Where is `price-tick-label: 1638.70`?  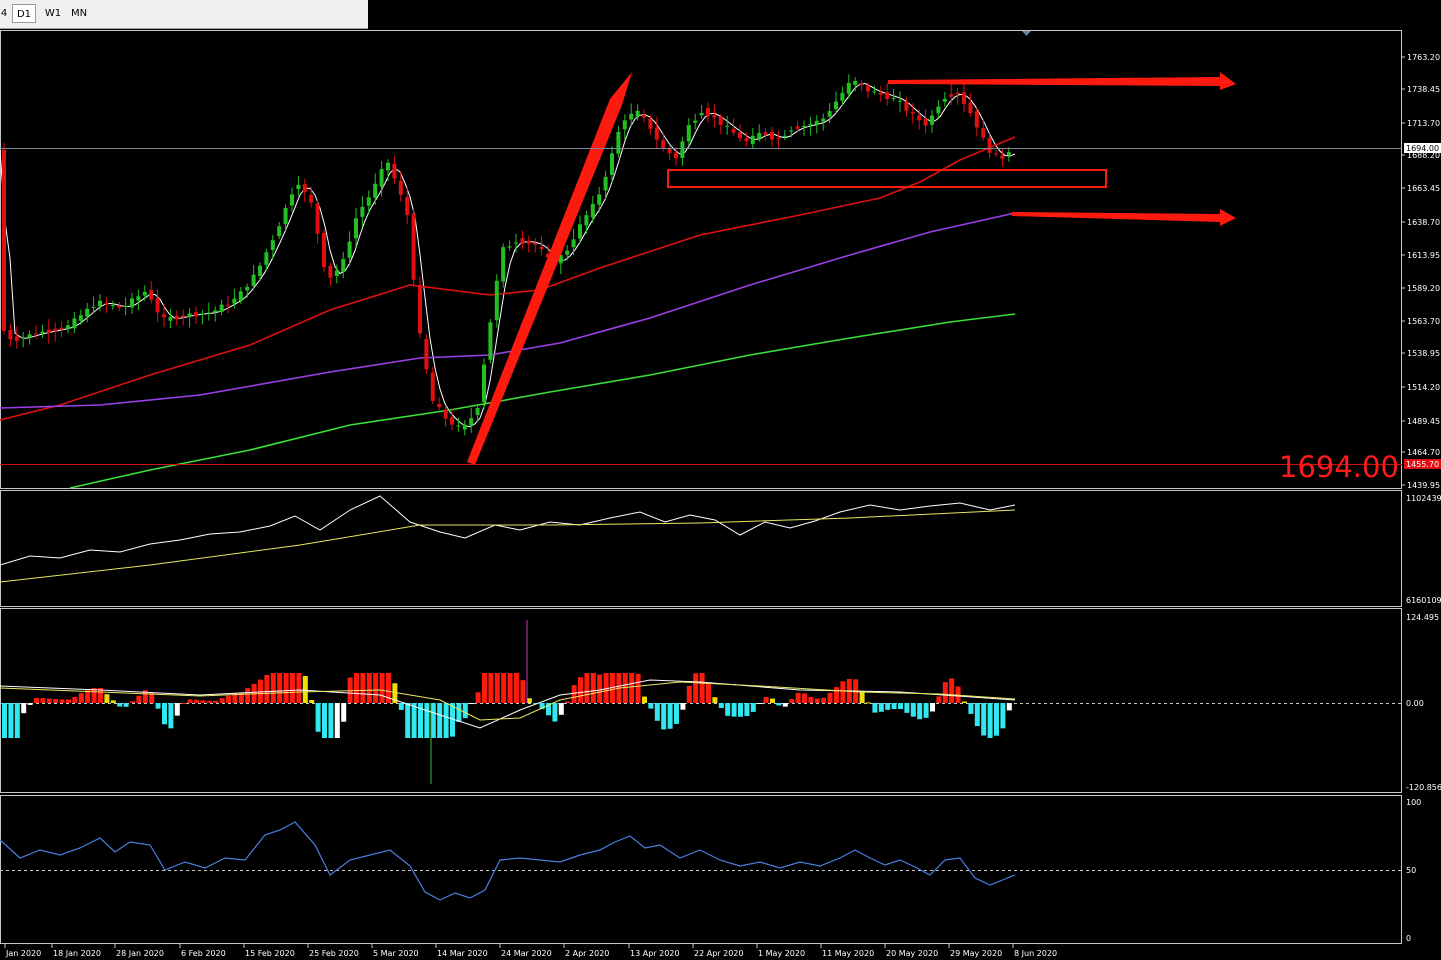
price-tick-label: 1638.70 is located at coordinates (1423, 222).